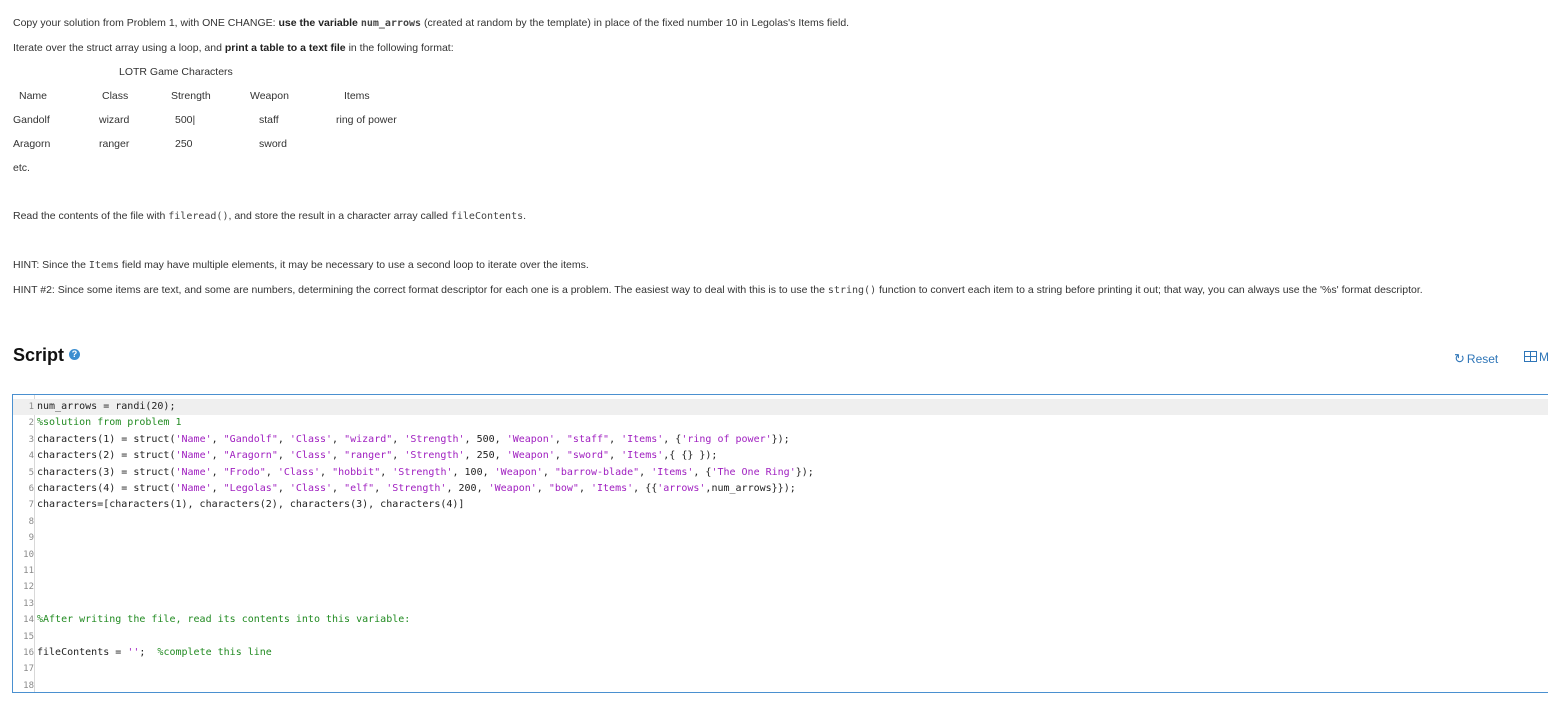  What do you see at coordinates (28, 603) in the screenshot?
I see `line-number: 13` at bounding box center [28, 603].